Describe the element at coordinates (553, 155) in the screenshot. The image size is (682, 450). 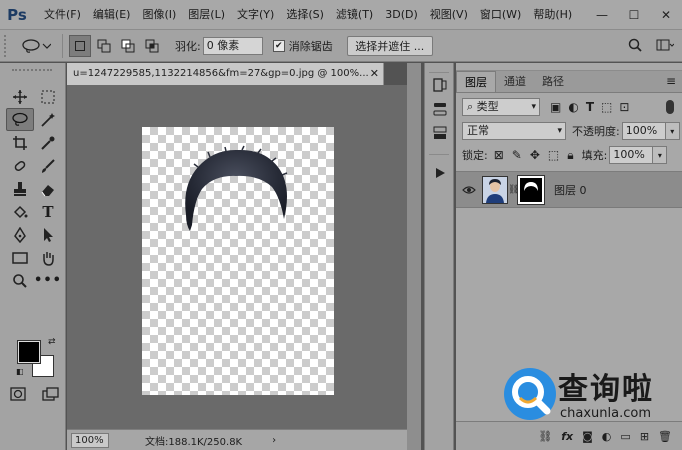
I see `lock-artboard-icon: ⬚` at that location.